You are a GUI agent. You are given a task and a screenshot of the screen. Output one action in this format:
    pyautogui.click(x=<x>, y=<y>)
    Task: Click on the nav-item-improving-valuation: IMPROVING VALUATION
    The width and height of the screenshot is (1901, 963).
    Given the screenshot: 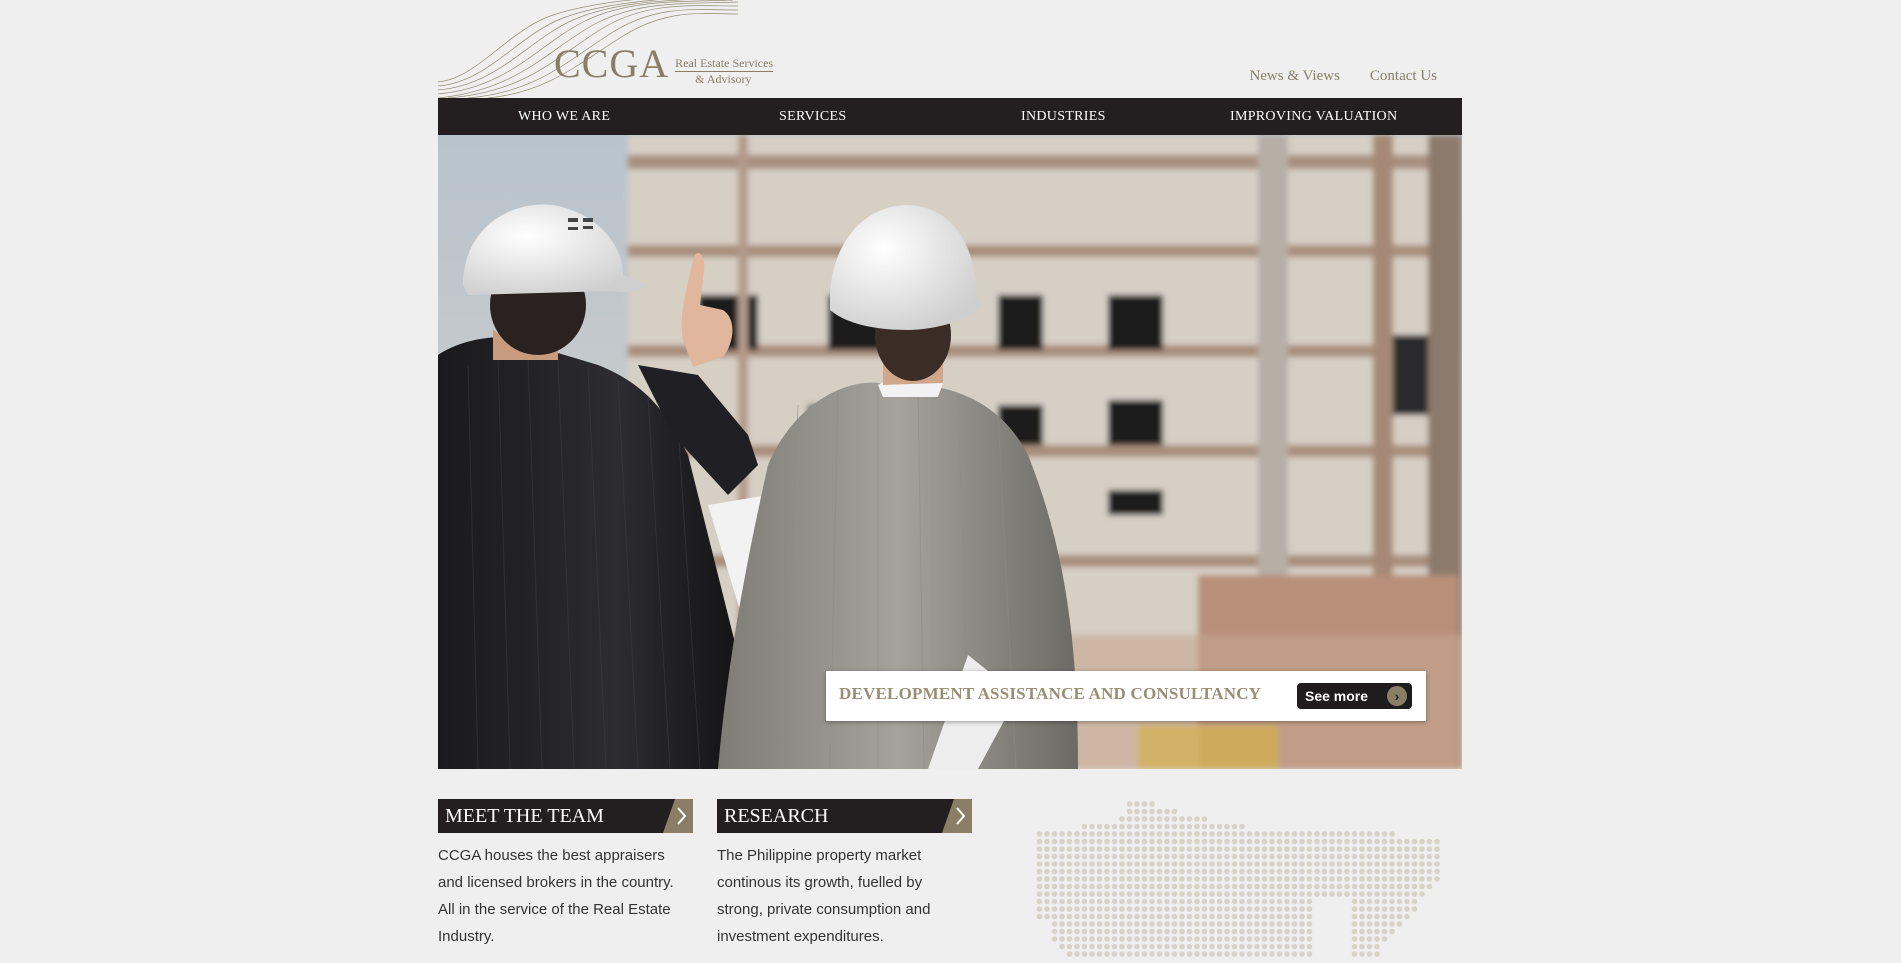 What is the action you would take?
    pyautogui.click(x=1313, y=116)
    